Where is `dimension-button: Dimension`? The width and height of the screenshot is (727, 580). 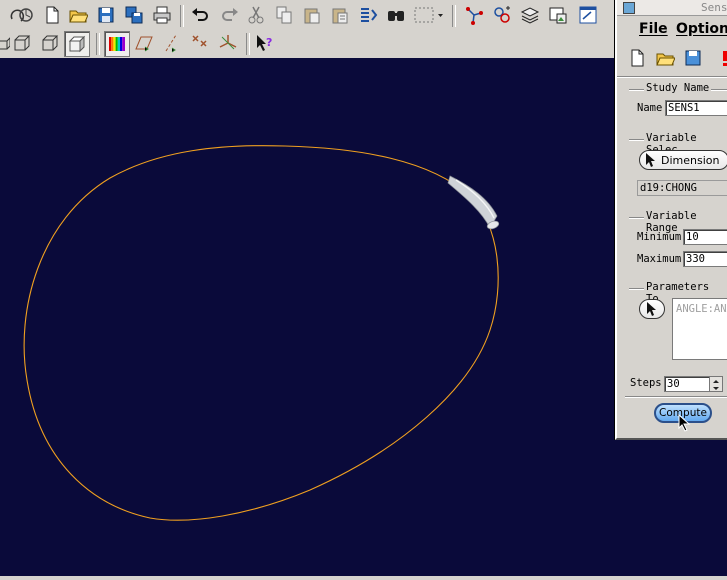 dimension-button: Dimension is located at coordinates (683, 160).